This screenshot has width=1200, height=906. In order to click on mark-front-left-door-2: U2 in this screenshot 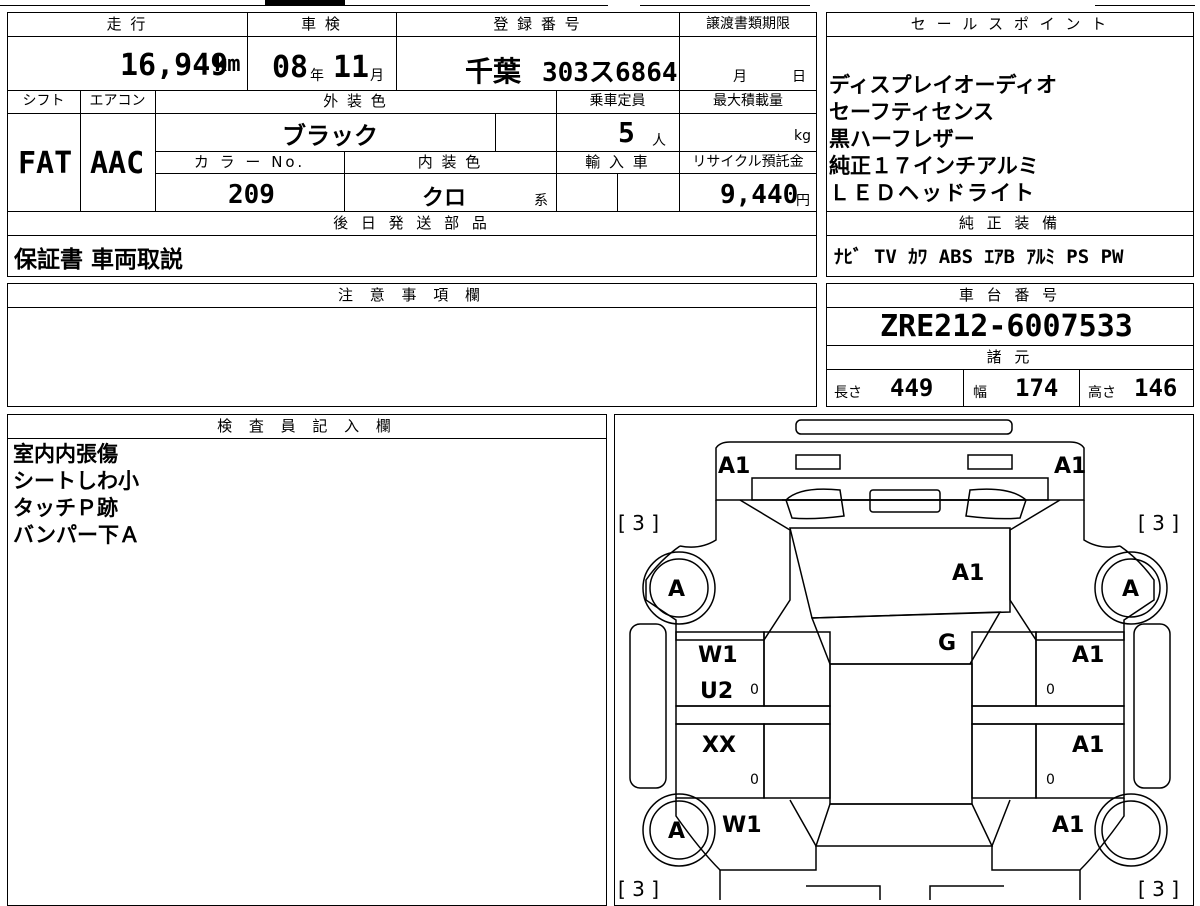, I will do `click(716, 691)`.